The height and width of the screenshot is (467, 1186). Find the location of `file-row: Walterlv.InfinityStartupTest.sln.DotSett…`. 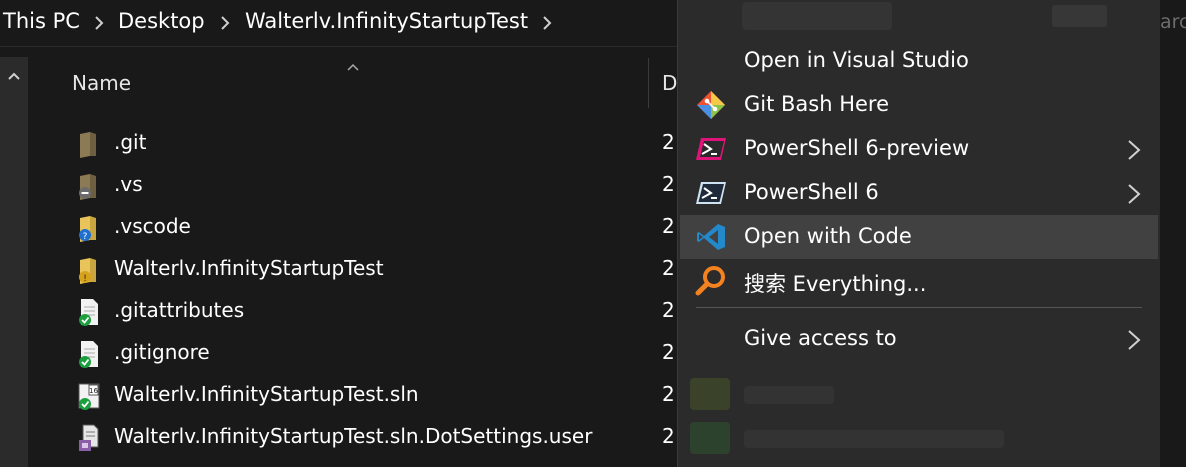

file-row: Walterlv.InfinityStartupTest.sln.DotSett… is located at coordinates (372, 438).